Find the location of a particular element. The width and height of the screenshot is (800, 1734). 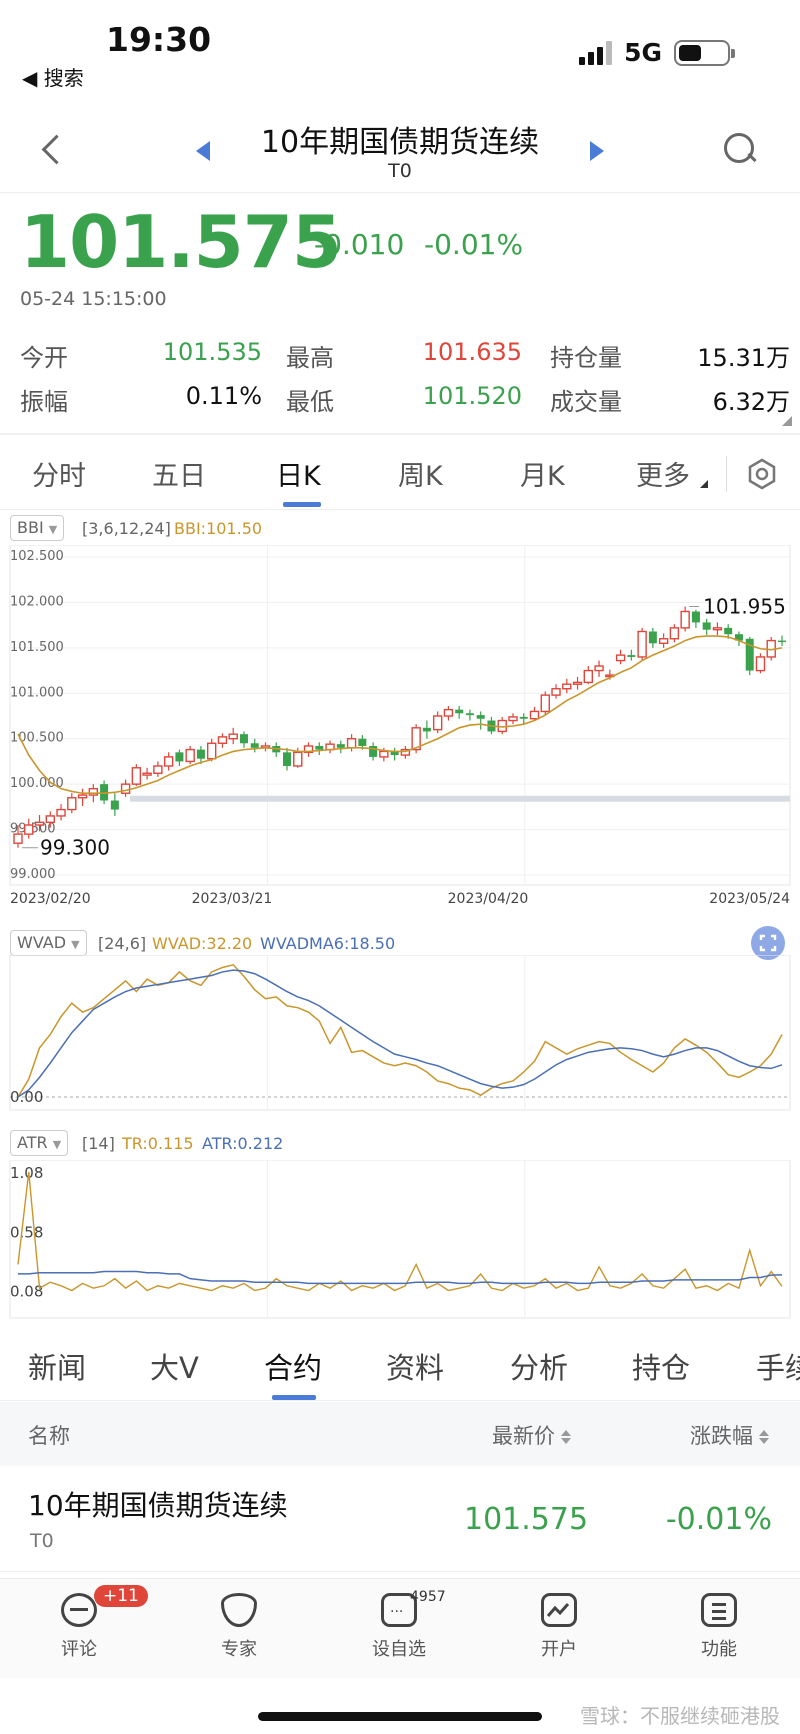

y-tick-label: 99.000 is located at coordinates (33, 874).